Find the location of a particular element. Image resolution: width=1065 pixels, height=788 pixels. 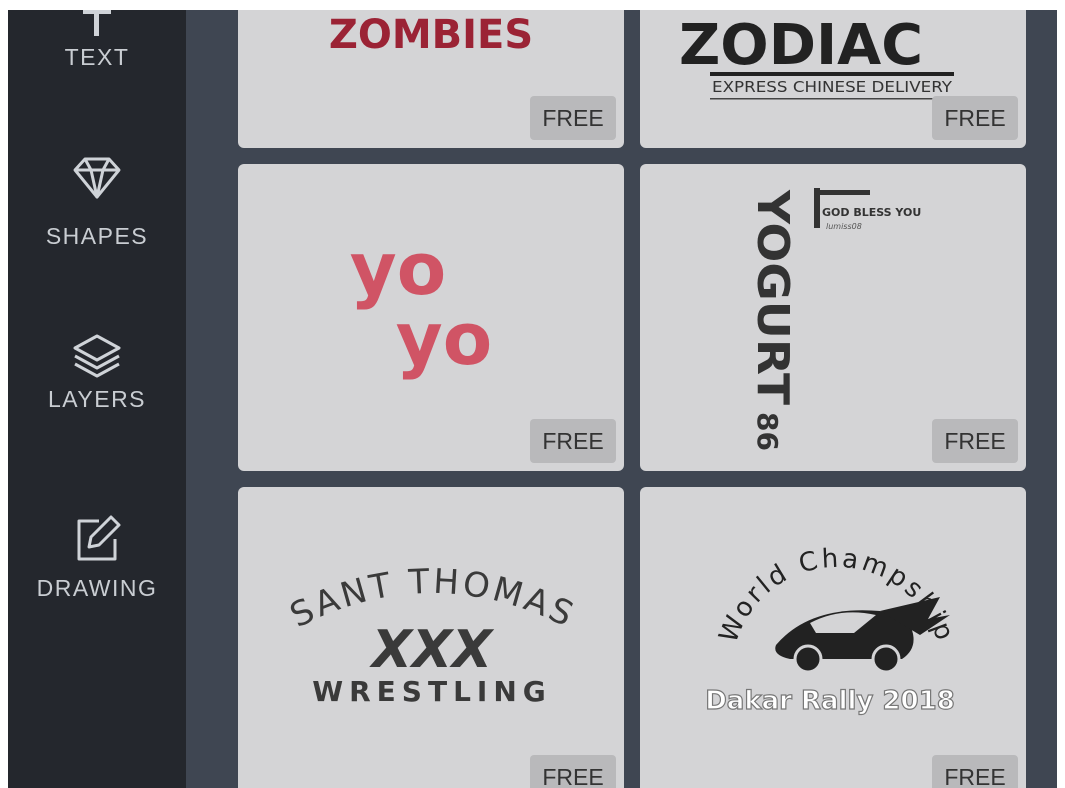

template-title: YOGURT is located at coordinates (772, 297).